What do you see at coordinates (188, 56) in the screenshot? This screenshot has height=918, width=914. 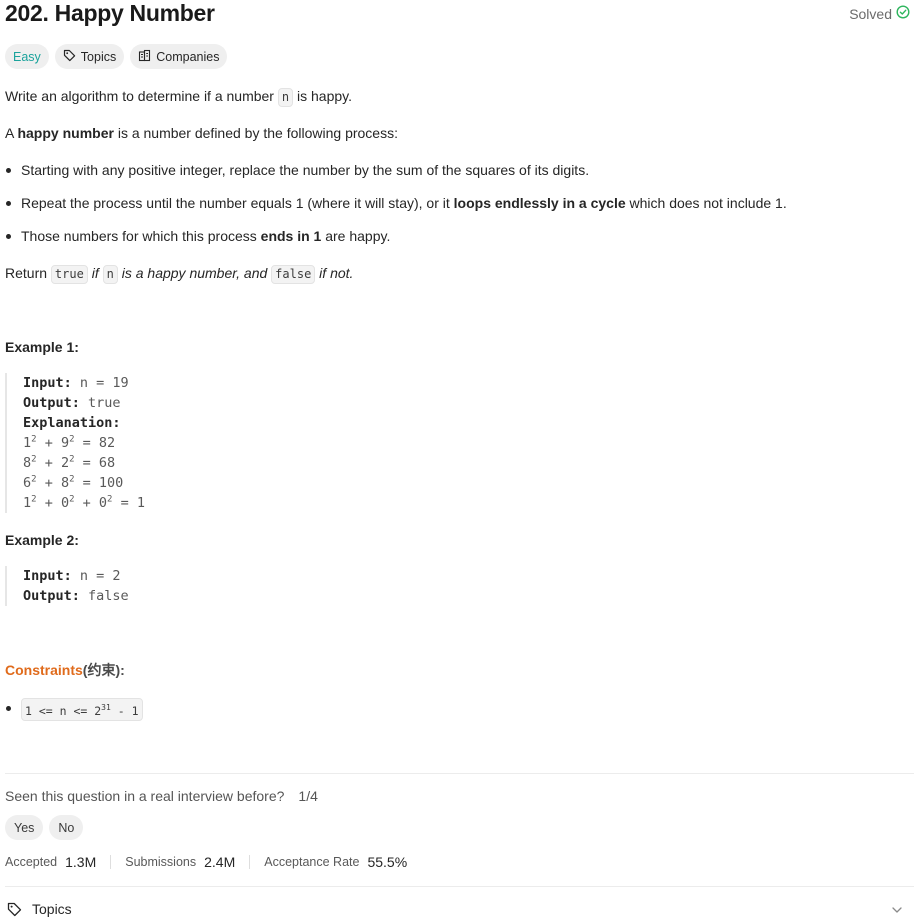 I see `companies-tag-label: Companies` at bounding box center [188, 56].